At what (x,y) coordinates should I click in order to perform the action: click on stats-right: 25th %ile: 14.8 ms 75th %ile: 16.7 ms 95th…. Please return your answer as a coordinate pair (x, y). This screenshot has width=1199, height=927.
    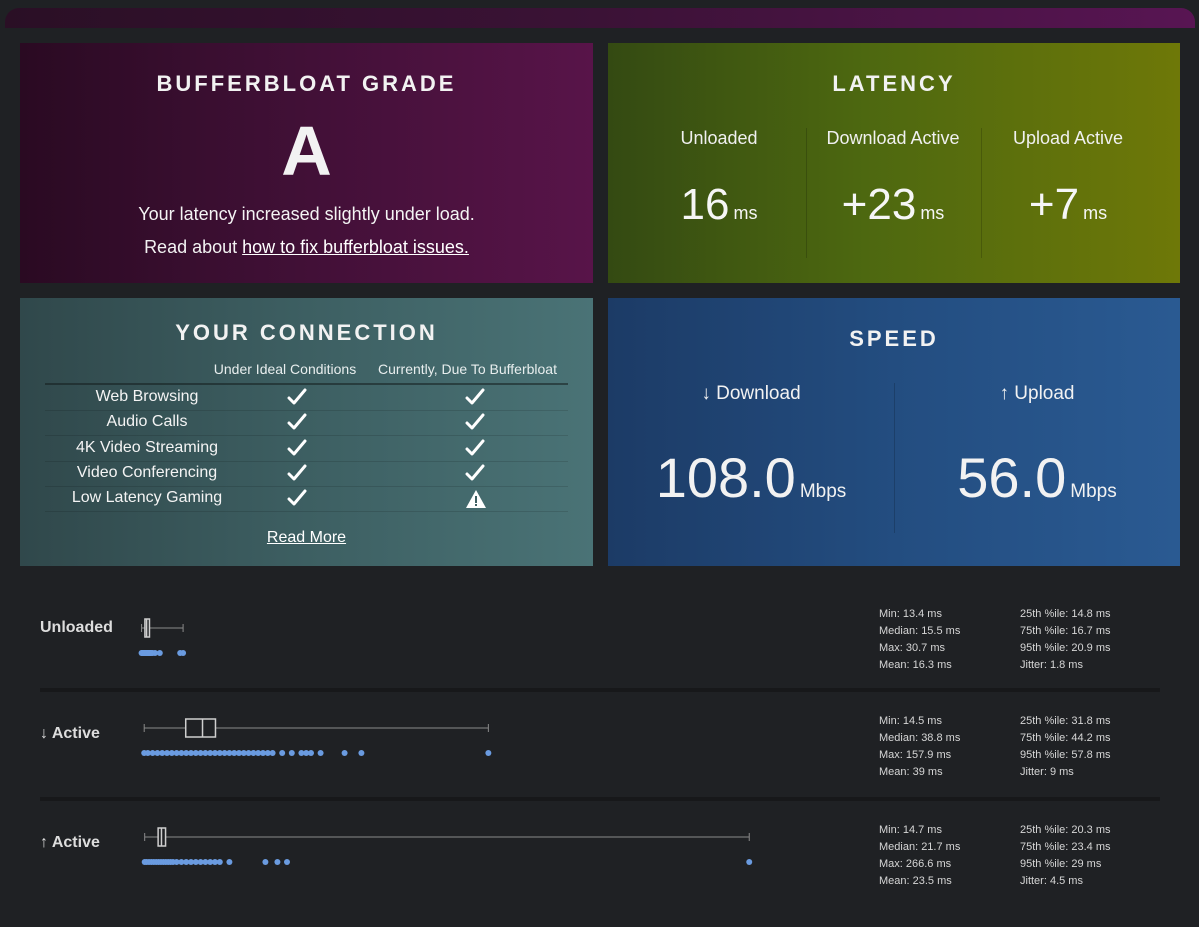
    Looking at the image, I should click on (1065, 640).